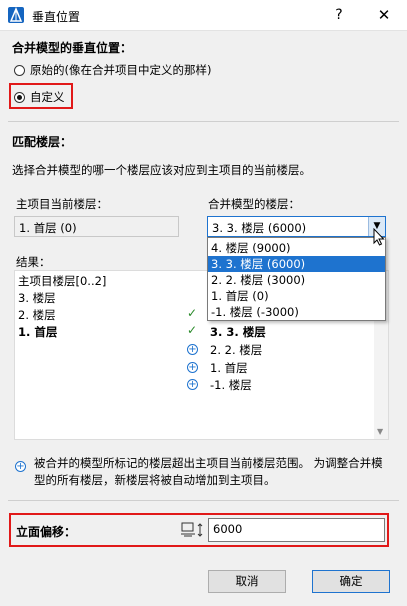  What do you see at coordinates (62, 204) in the screenshot?
I see `host-story-label: 主项目当前楼层：` at bounding box center [62, 204].